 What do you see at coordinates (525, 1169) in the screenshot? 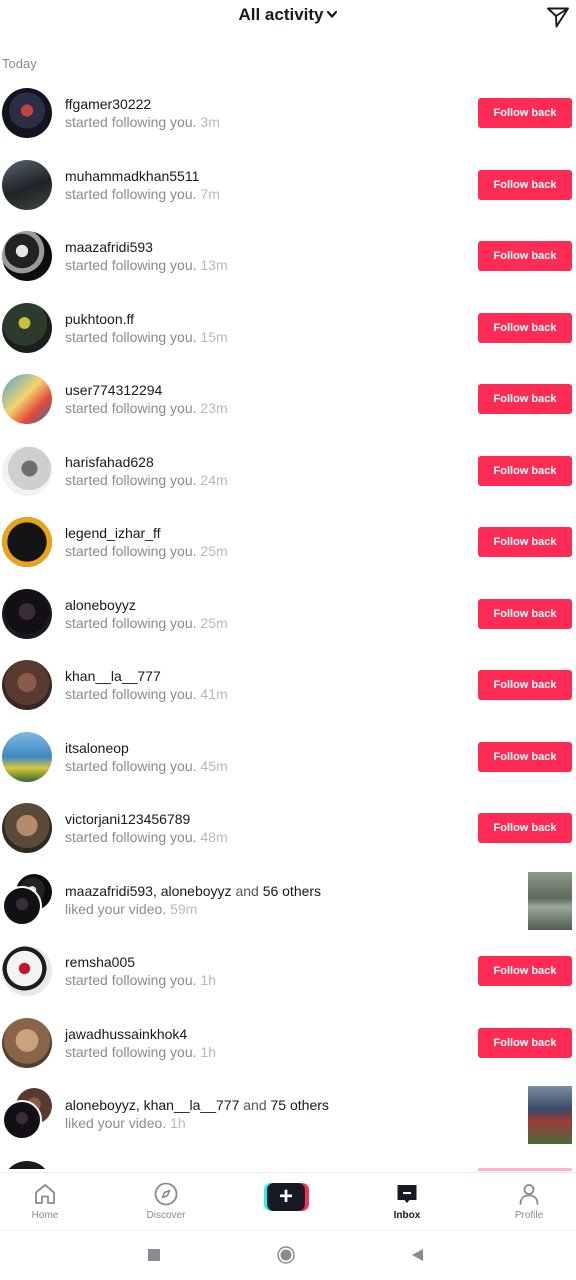
I see `follow-back-button-partial` at bounding box center [525, 1169].